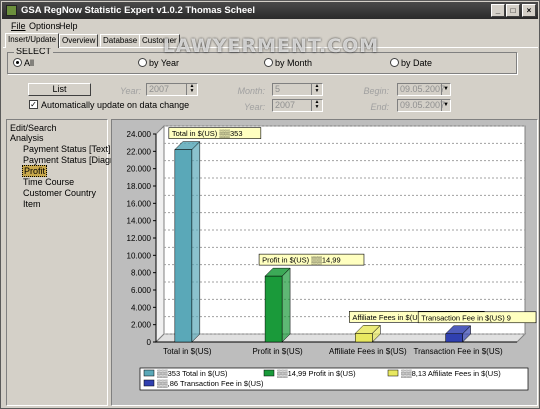  I want to click on month-label: Month:, so click(251, 91).